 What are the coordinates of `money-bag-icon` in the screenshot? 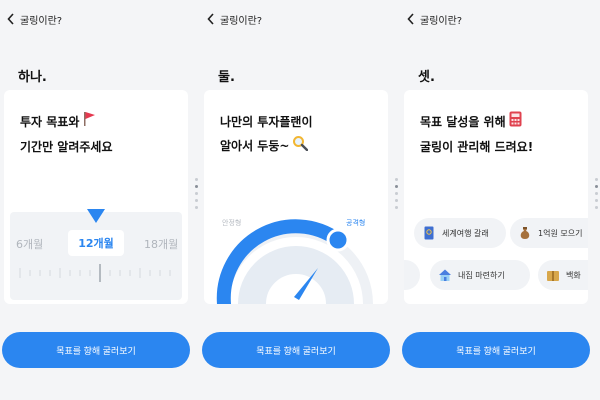 It's located at (525, 233).